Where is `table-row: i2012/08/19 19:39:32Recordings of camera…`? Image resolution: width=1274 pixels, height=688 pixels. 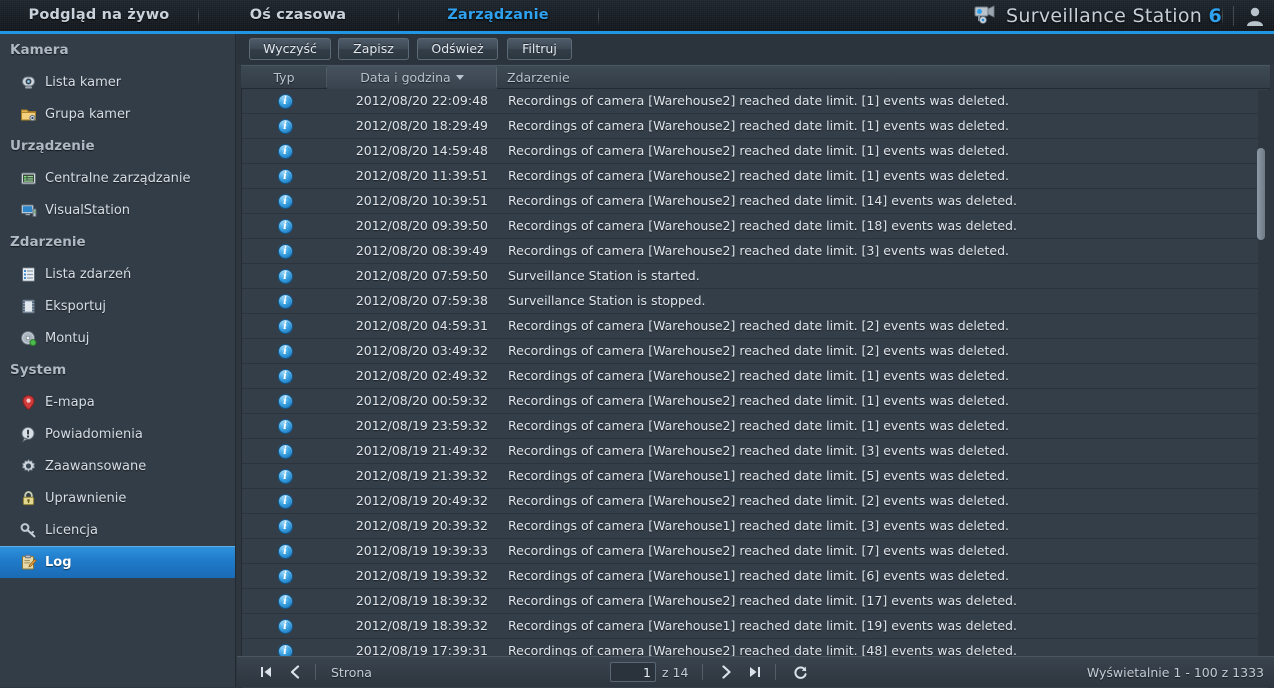
table-row: i2012/08/19 19:39:32Recordings of camera… is located at coordinates (756, 576).